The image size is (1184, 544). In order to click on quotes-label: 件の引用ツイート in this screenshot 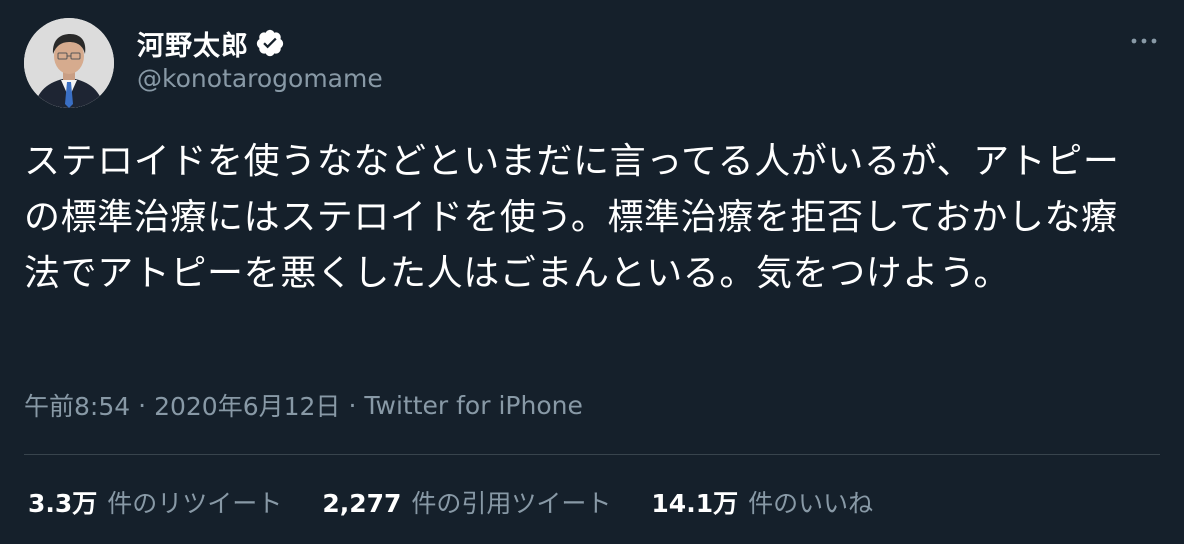, I will do `click(511, 503)`.